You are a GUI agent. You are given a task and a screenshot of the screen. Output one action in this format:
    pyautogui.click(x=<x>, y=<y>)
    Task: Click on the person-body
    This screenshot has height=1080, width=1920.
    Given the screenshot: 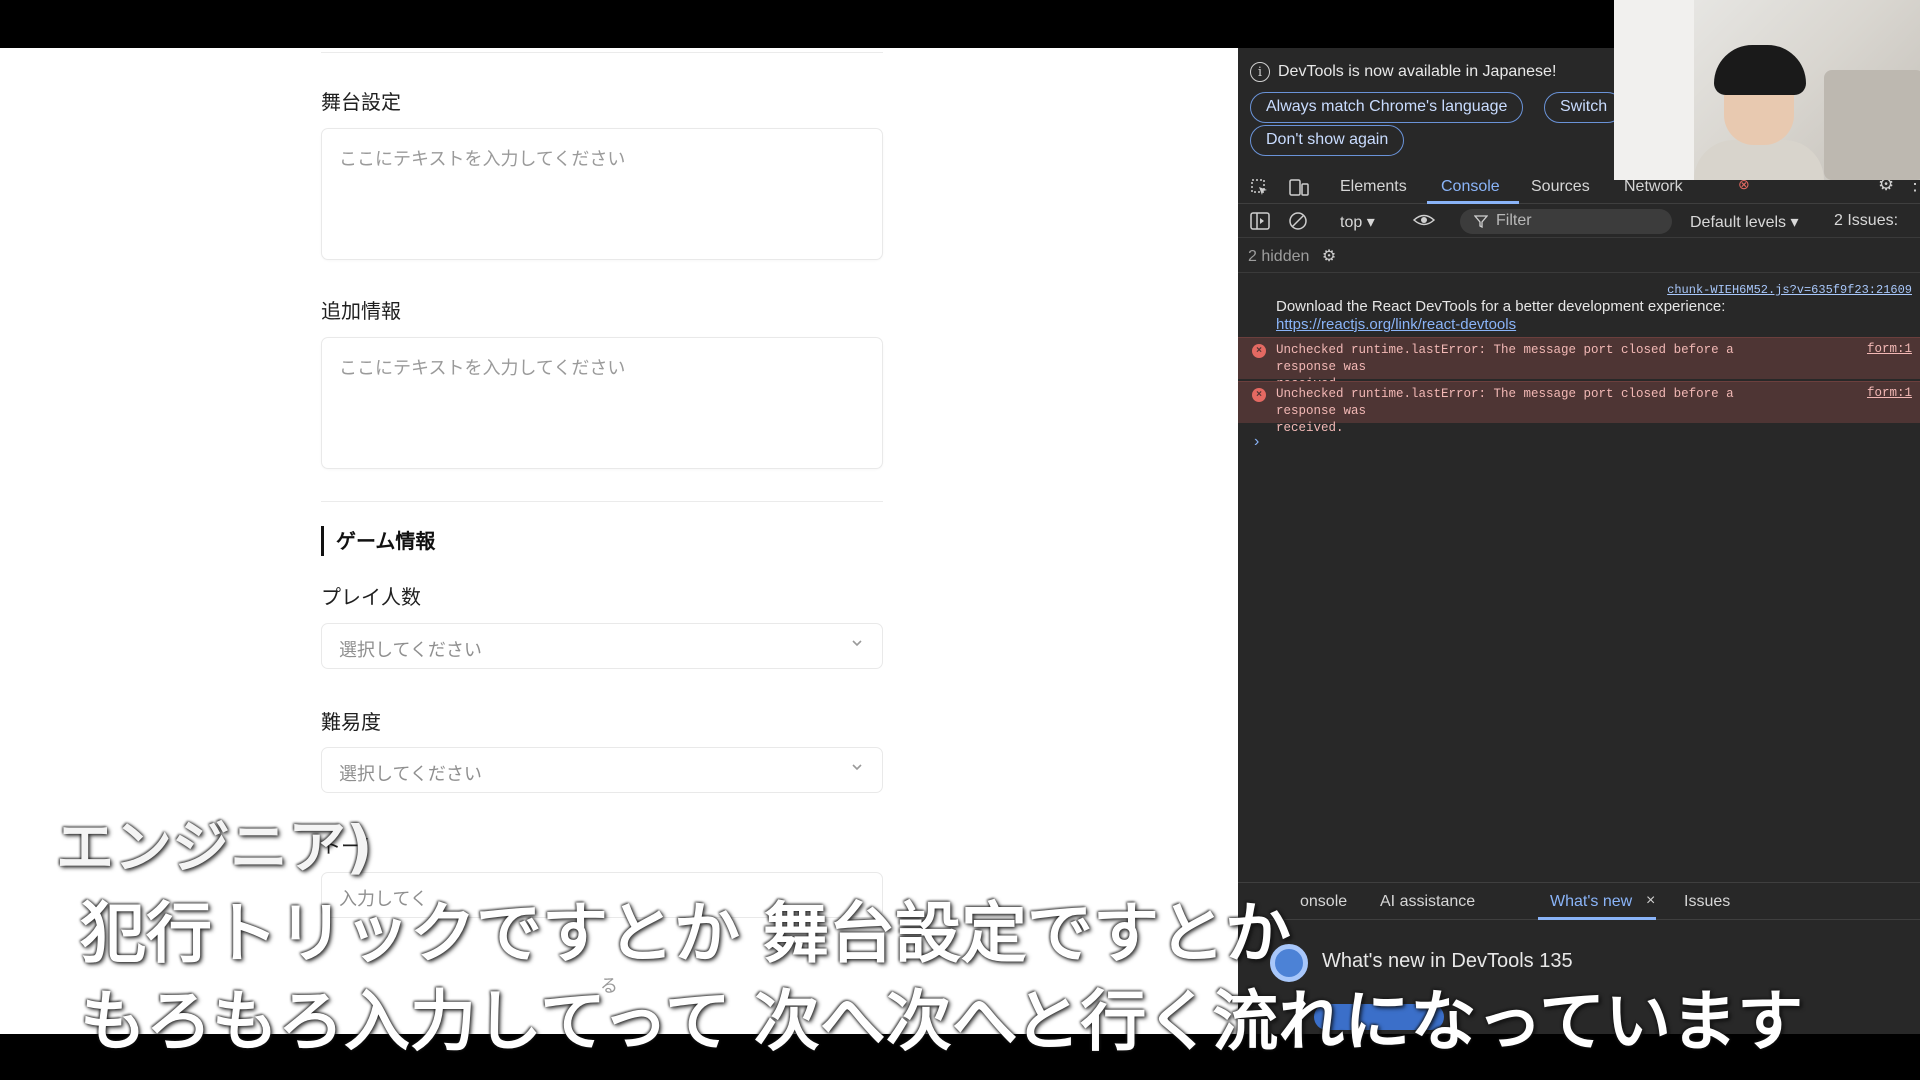 What is the action you would take?
    pyautogui.click(x=1759, y=160)
    